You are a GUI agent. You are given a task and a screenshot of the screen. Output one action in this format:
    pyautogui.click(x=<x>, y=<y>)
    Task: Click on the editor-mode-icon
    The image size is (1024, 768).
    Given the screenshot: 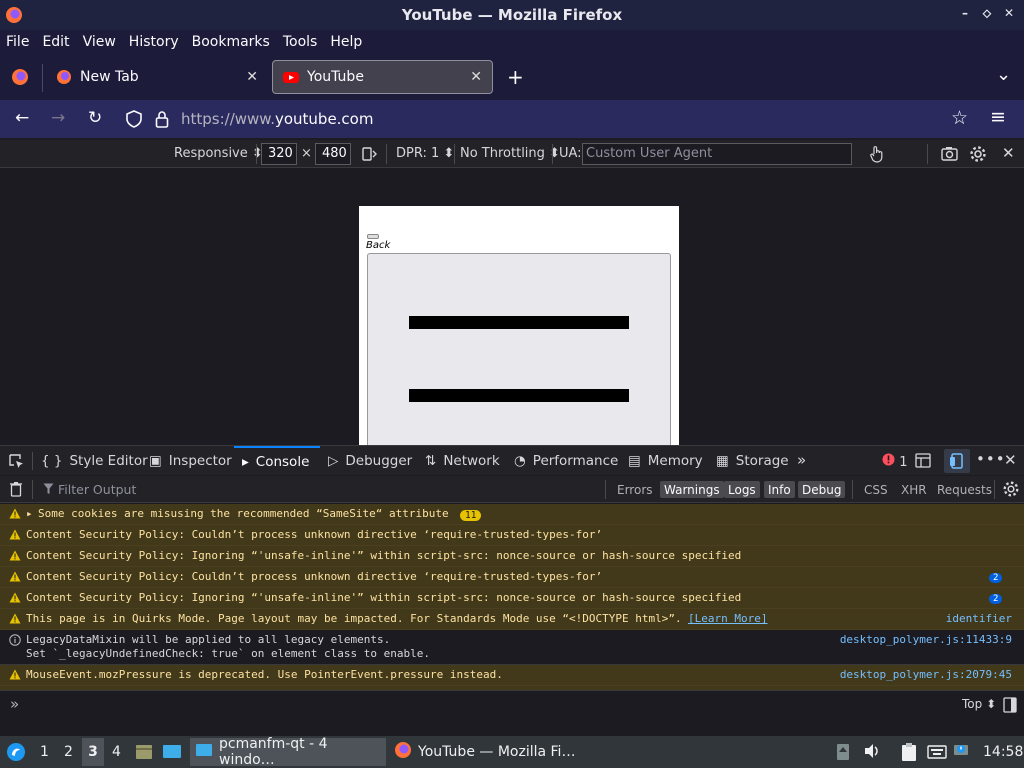 What is the action you would take?
    pyautogui.click(x=1010, y=707)
    